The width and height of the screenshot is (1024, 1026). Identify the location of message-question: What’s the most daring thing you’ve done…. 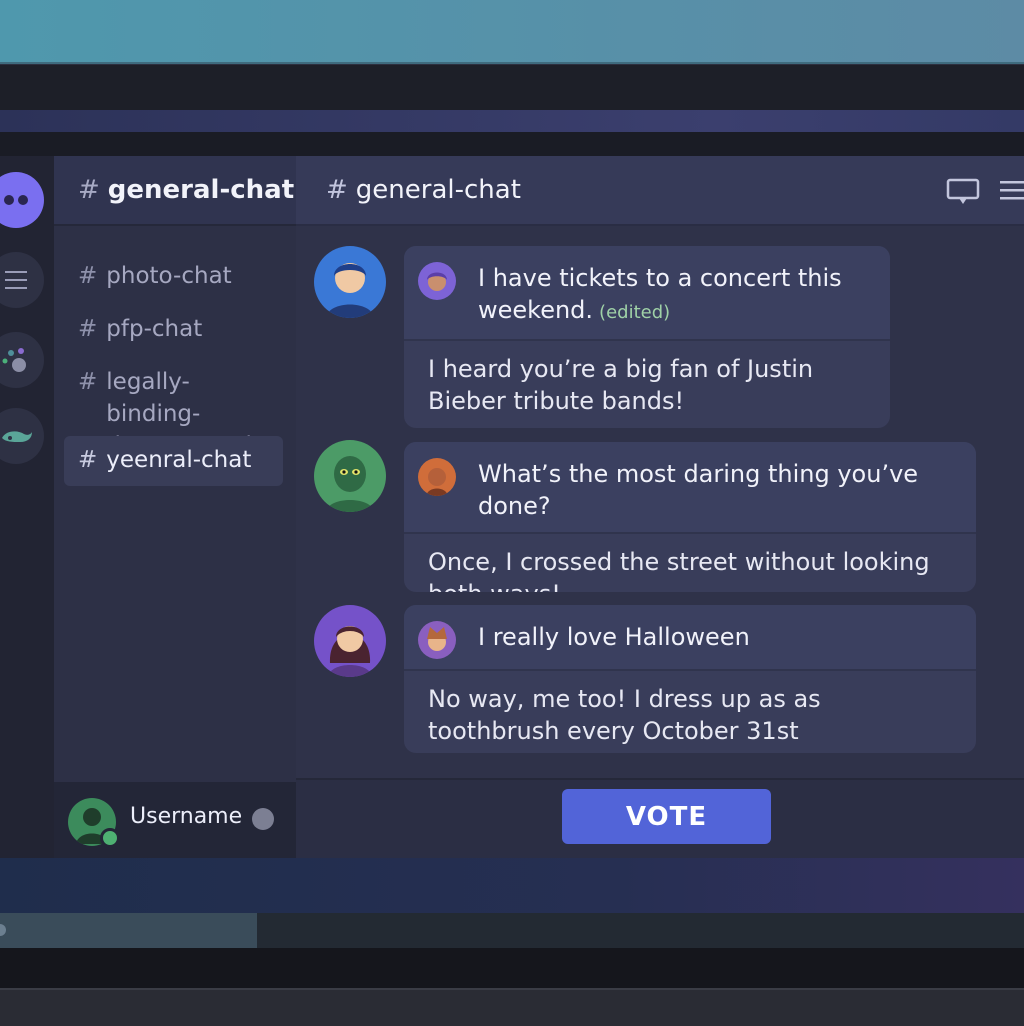
(690, 488).